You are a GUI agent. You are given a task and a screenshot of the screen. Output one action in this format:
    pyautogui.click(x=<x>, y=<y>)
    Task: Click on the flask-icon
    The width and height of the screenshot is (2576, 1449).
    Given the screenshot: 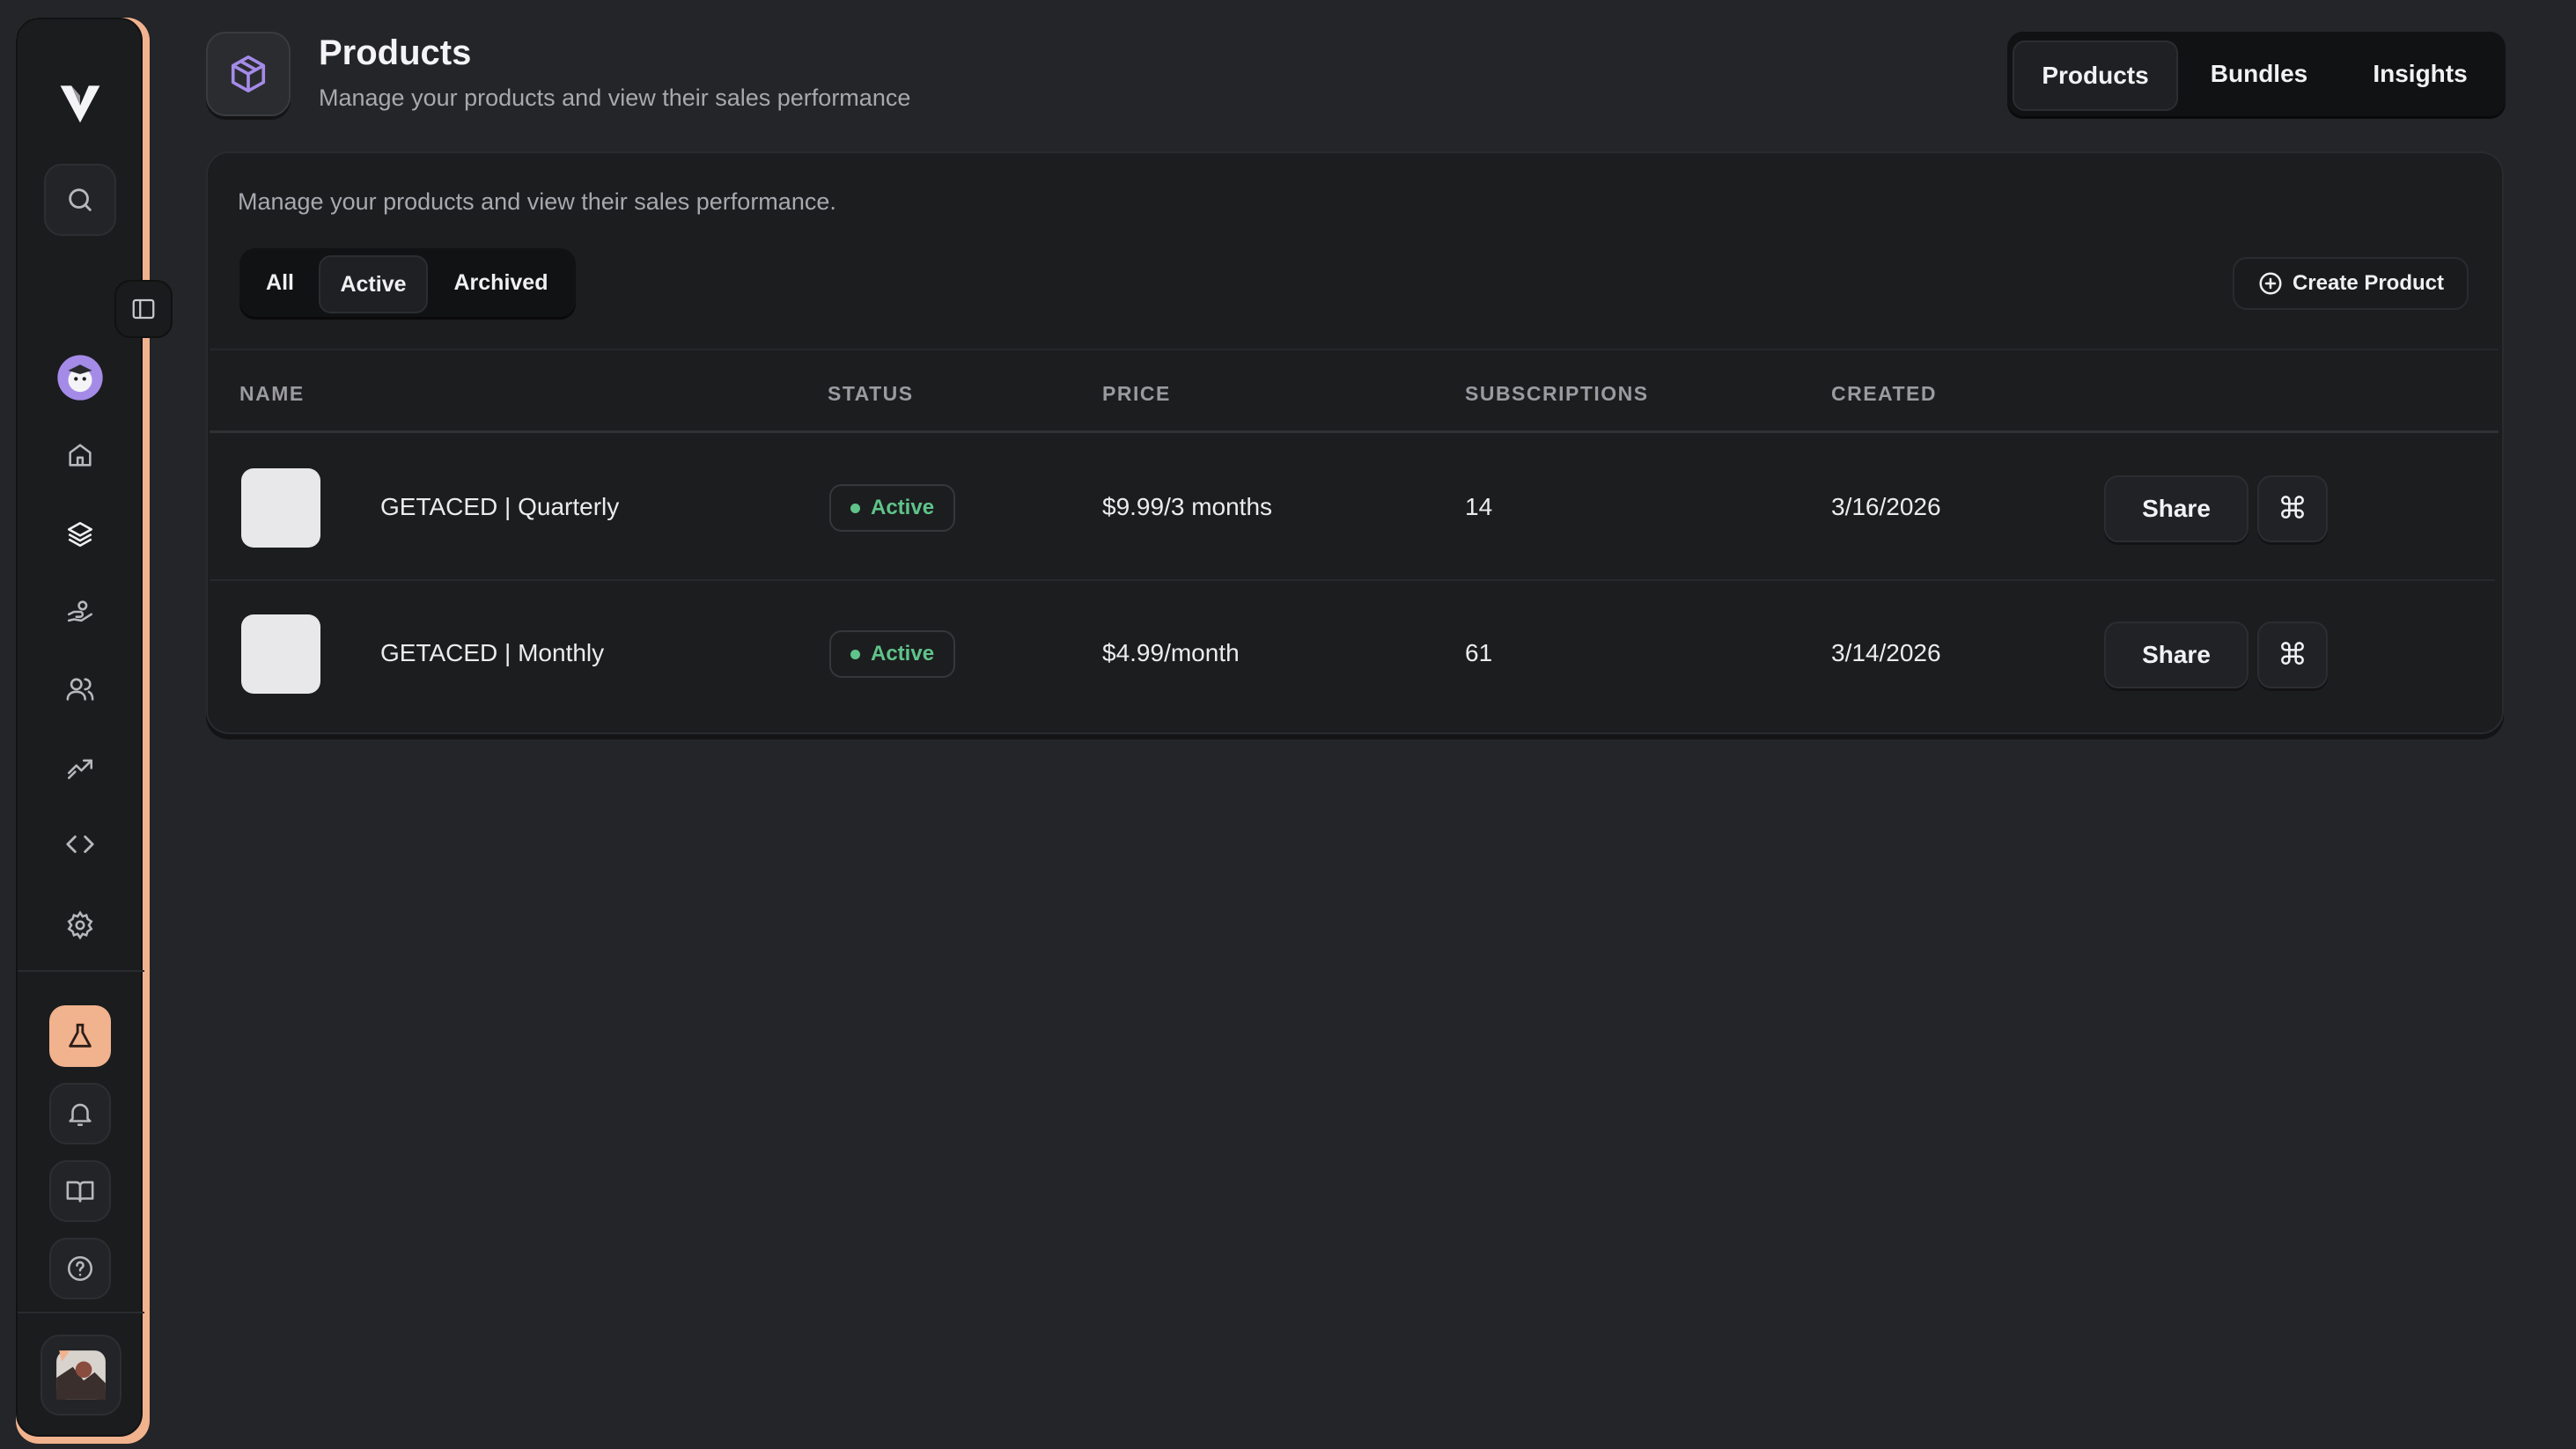 What is the action you would take?
    pyautogui.click(x=80, y=1035)
    